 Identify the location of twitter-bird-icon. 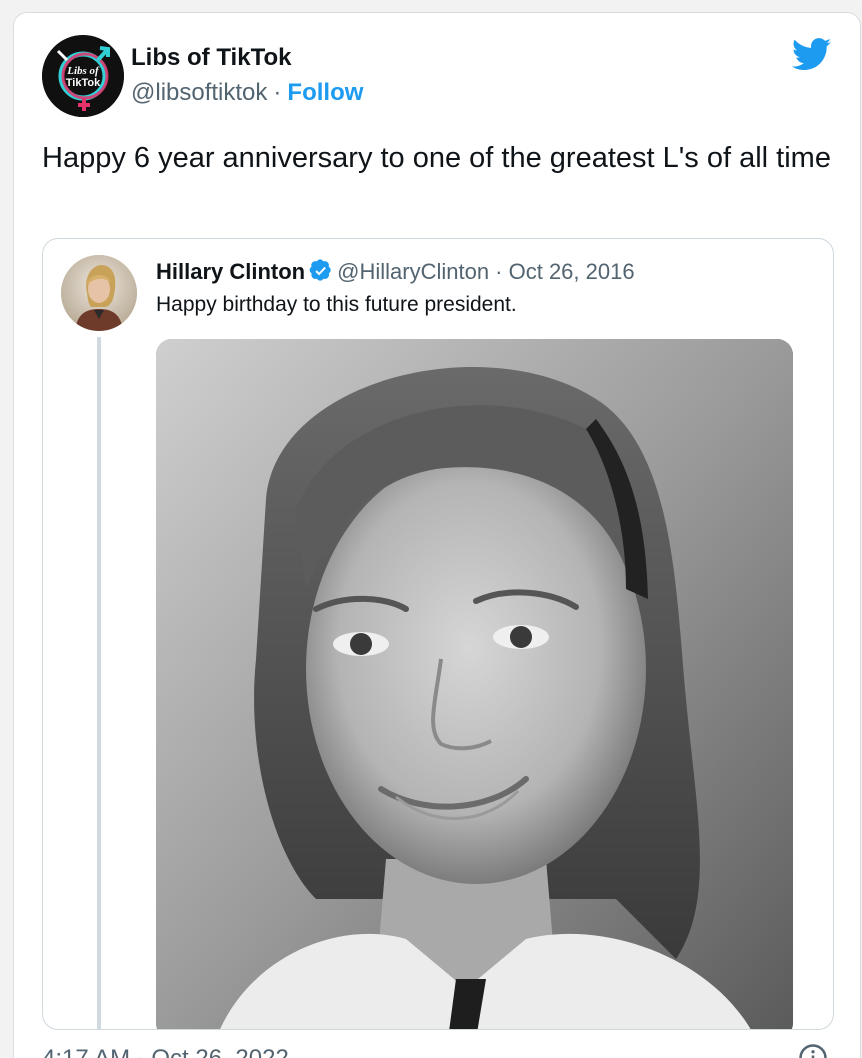
(812, 54).